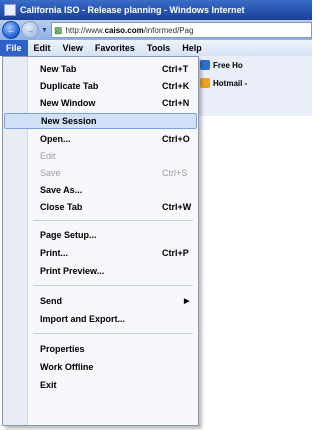  I want to click on menu-item-label: Edit, so click(48, 156).